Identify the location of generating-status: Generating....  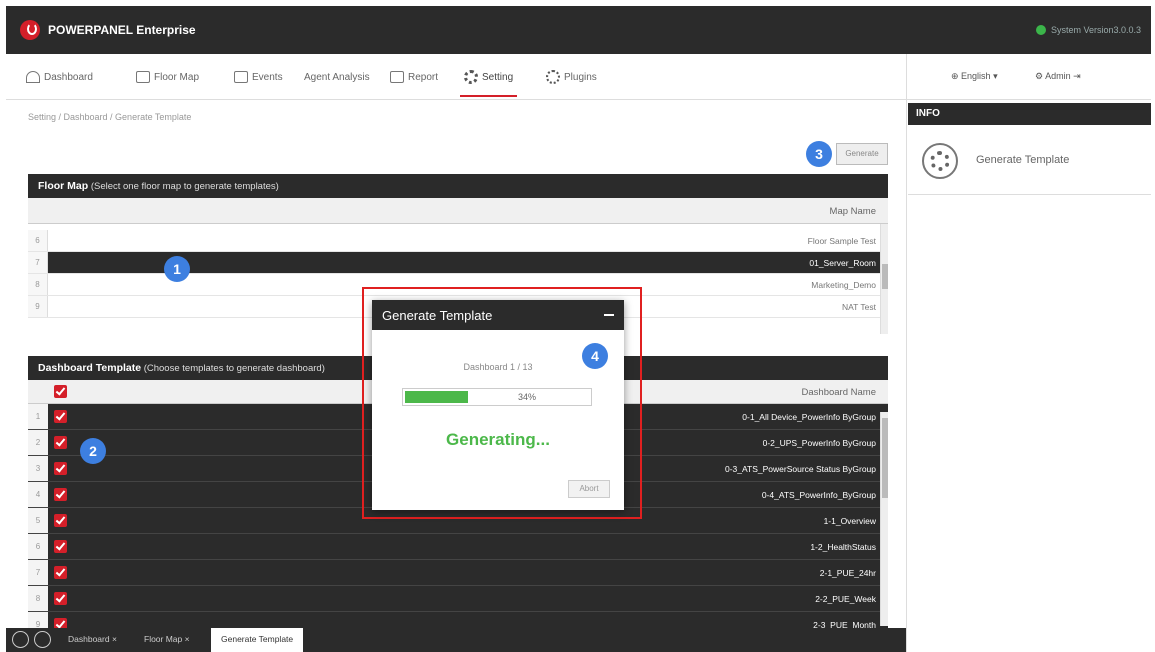
(498, 439).